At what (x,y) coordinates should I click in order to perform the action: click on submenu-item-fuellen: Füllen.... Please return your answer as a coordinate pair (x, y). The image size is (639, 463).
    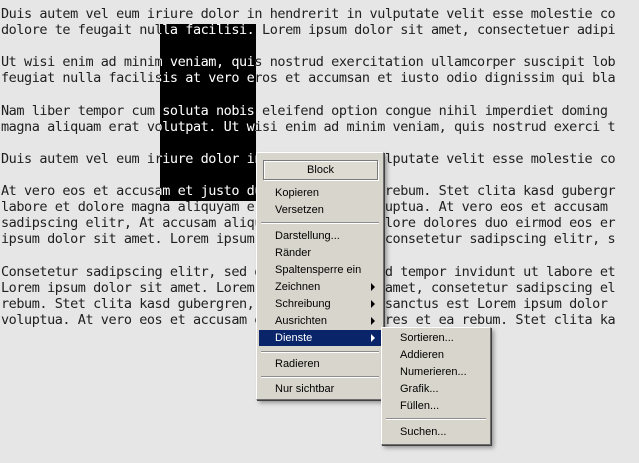
    Looking at the image, I should click on (436, 406).